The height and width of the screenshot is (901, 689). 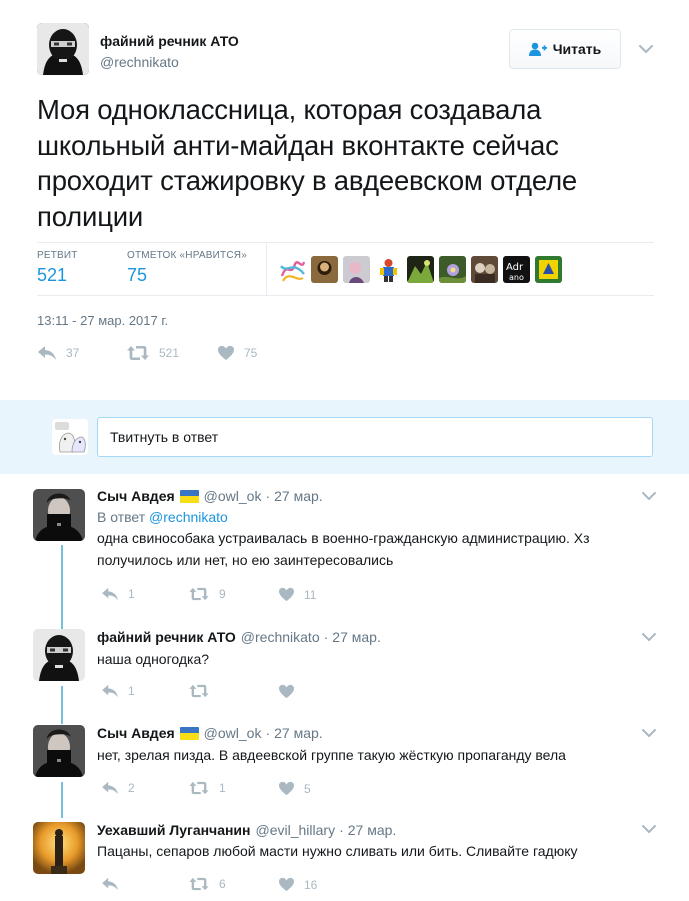 I want to click on tweet-timestamp: 13:11 - 27 мар. 2017 г., so click(x=102, y=320).